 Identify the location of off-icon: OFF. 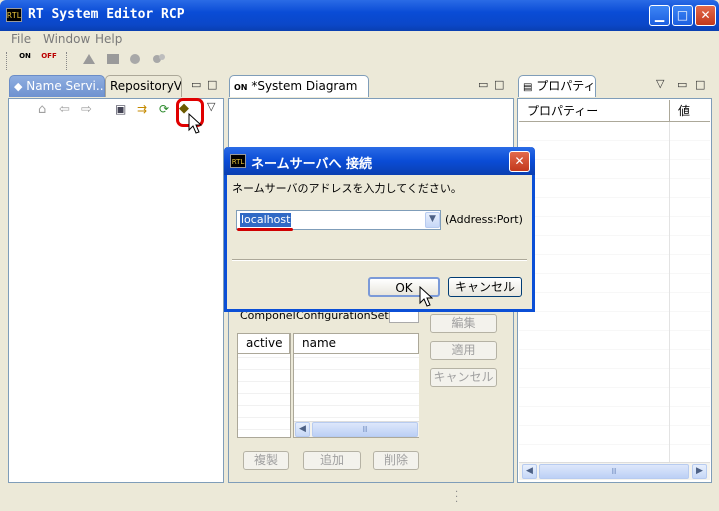
(49, 60).